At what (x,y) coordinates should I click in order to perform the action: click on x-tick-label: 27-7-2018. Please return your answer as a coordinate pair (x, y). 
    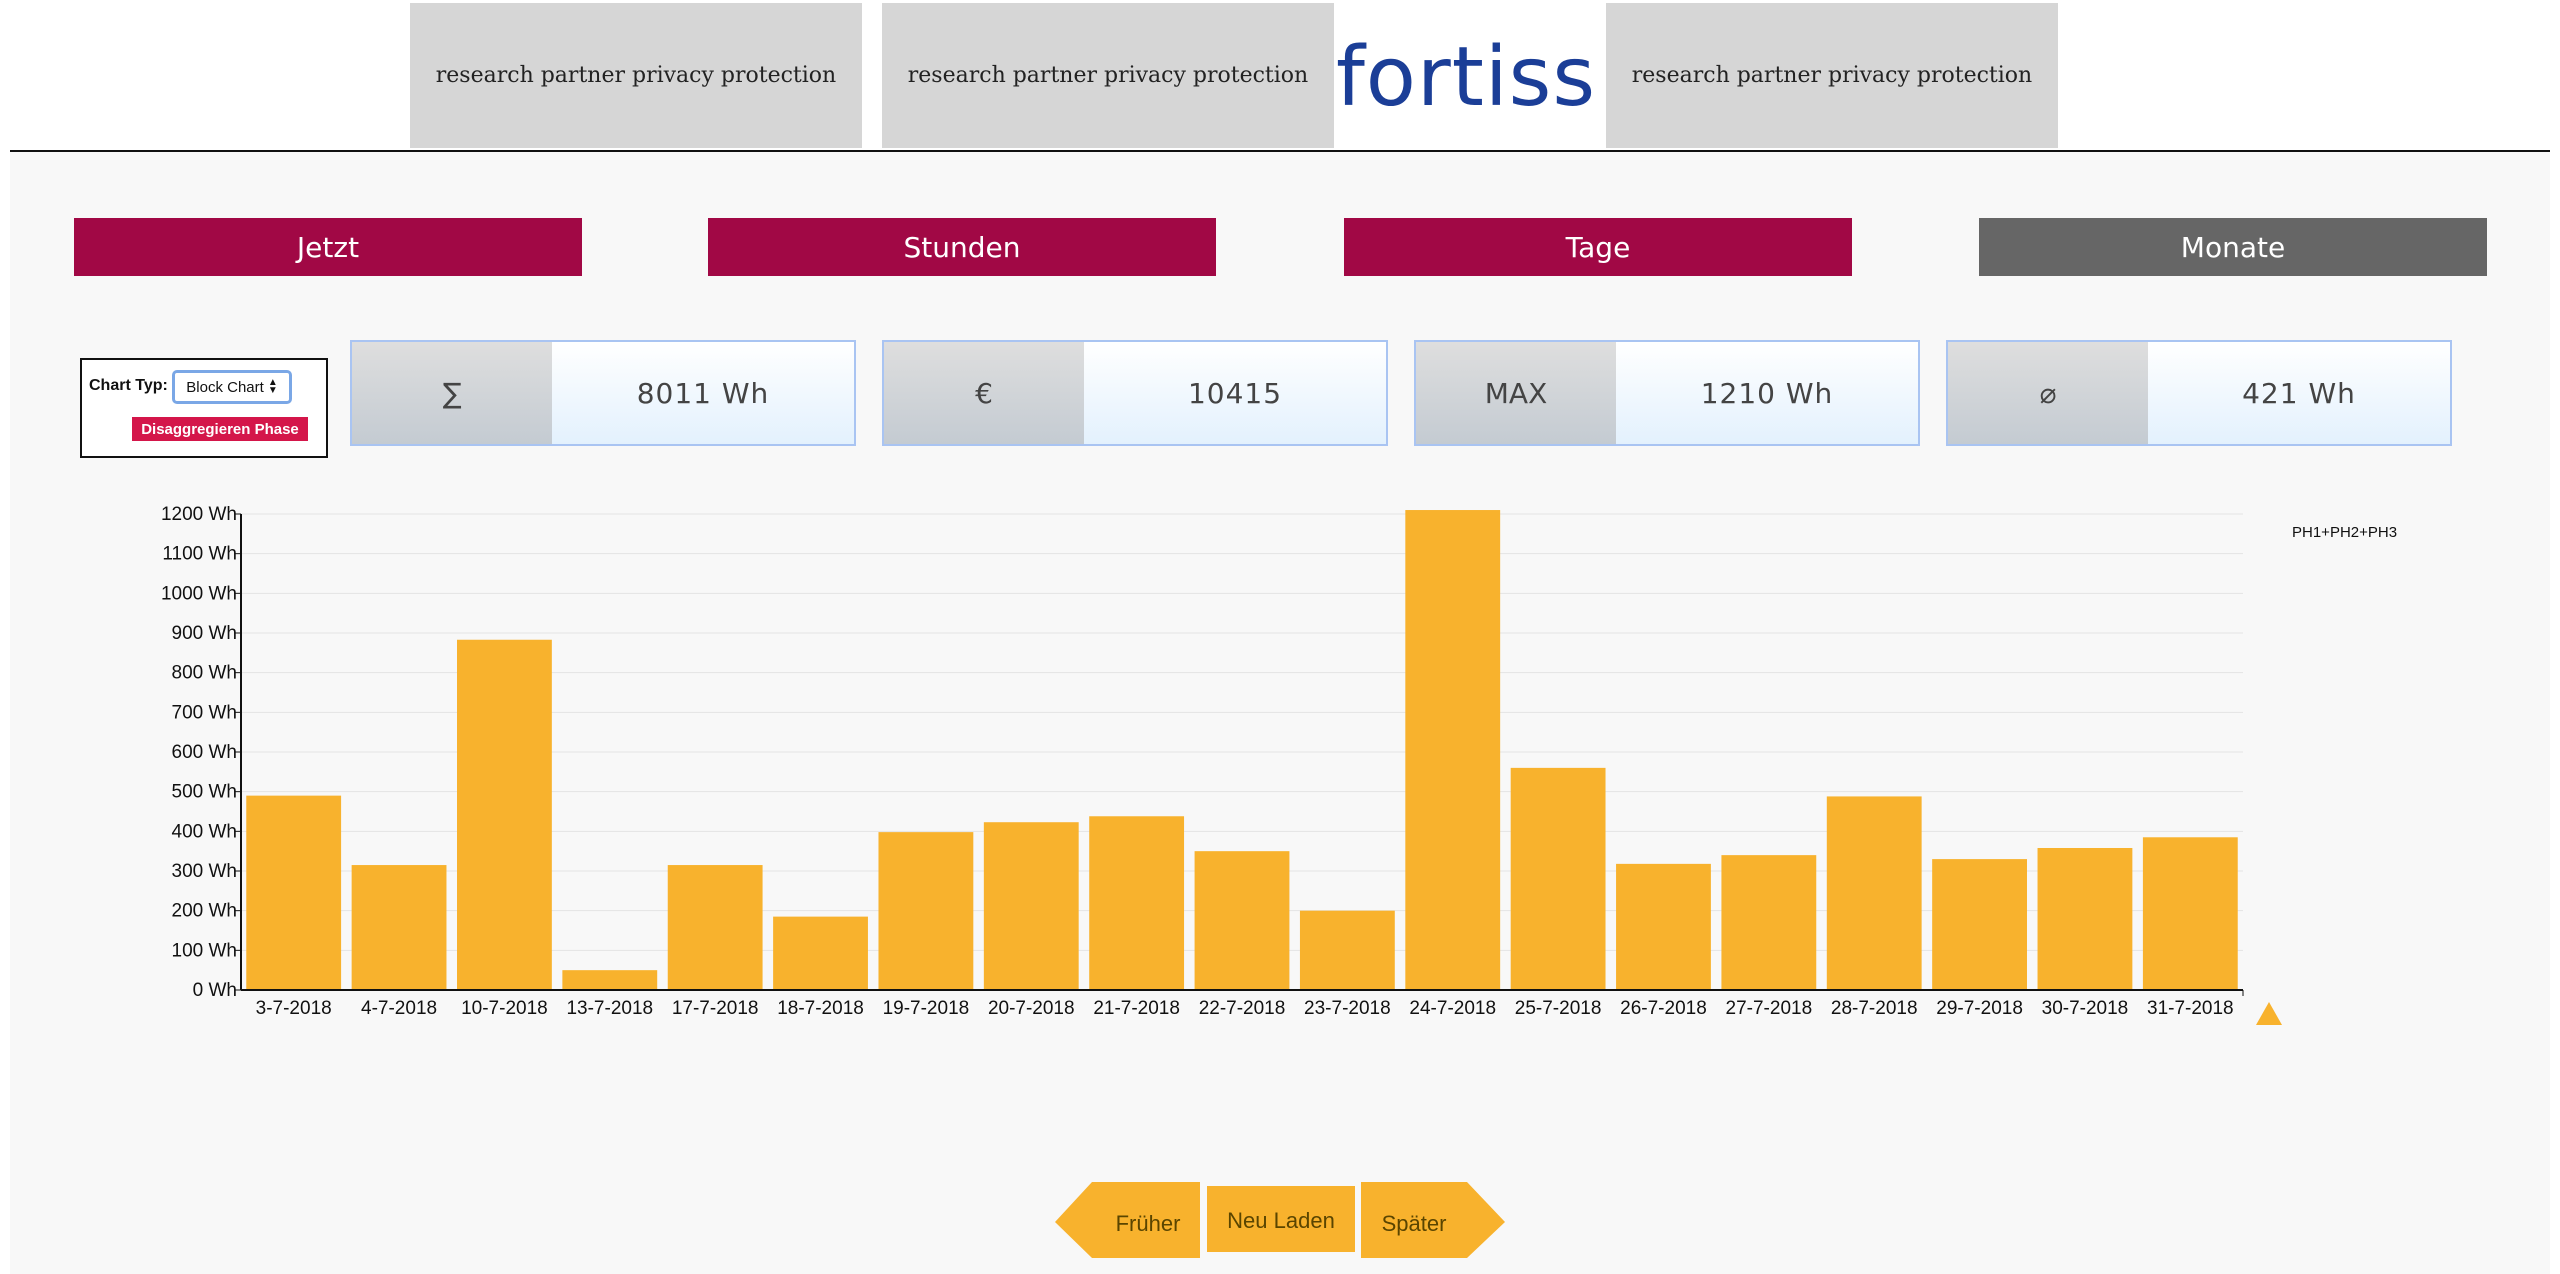
    Looking at the image, I should click on (1769, 1008).